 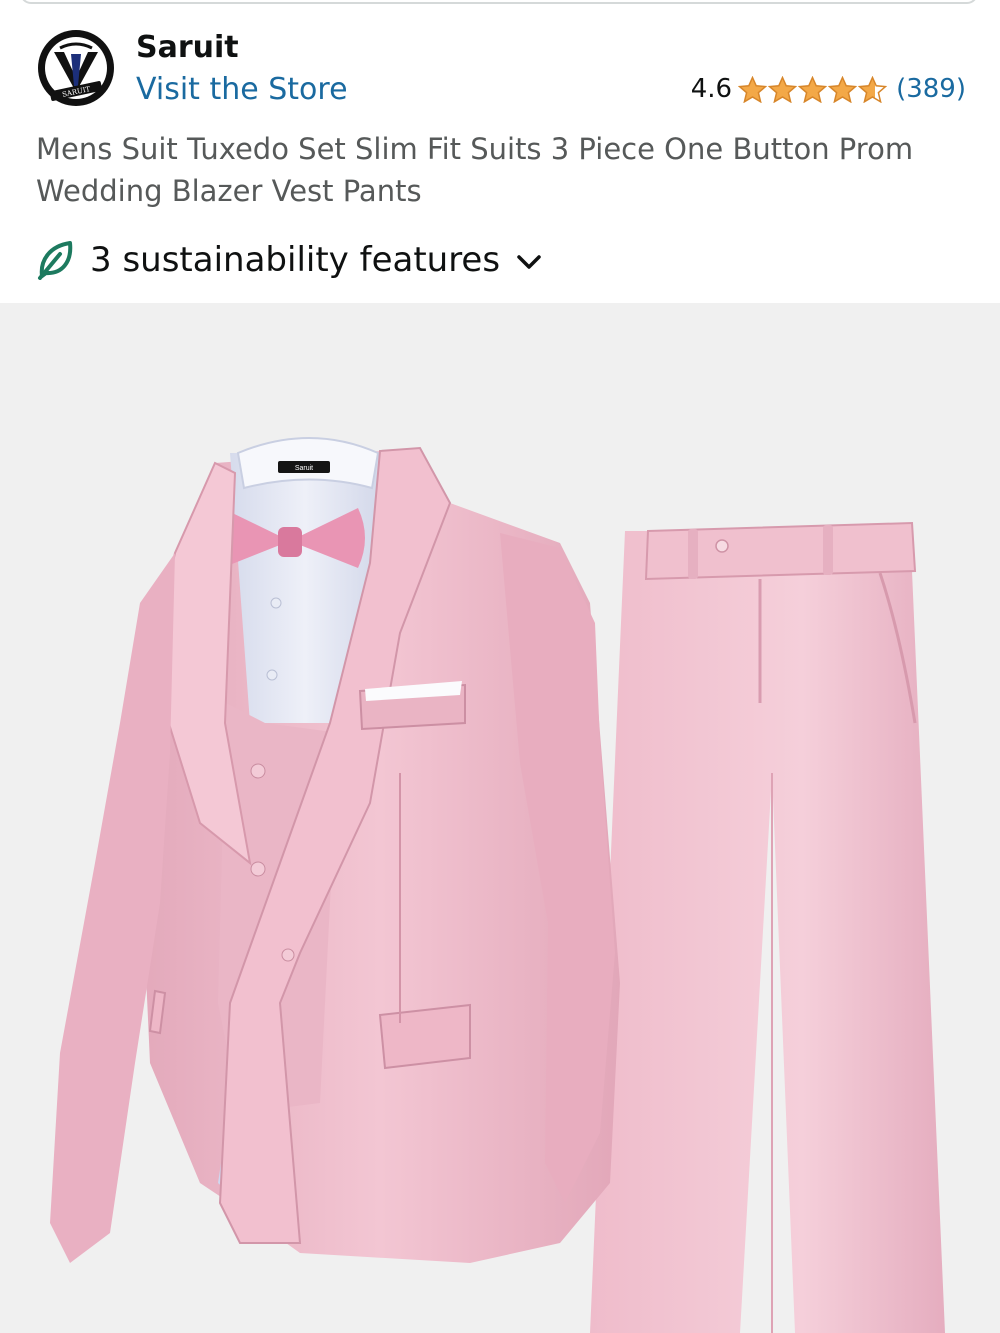 I want to click on star-rating, so click(x=813, y=89).